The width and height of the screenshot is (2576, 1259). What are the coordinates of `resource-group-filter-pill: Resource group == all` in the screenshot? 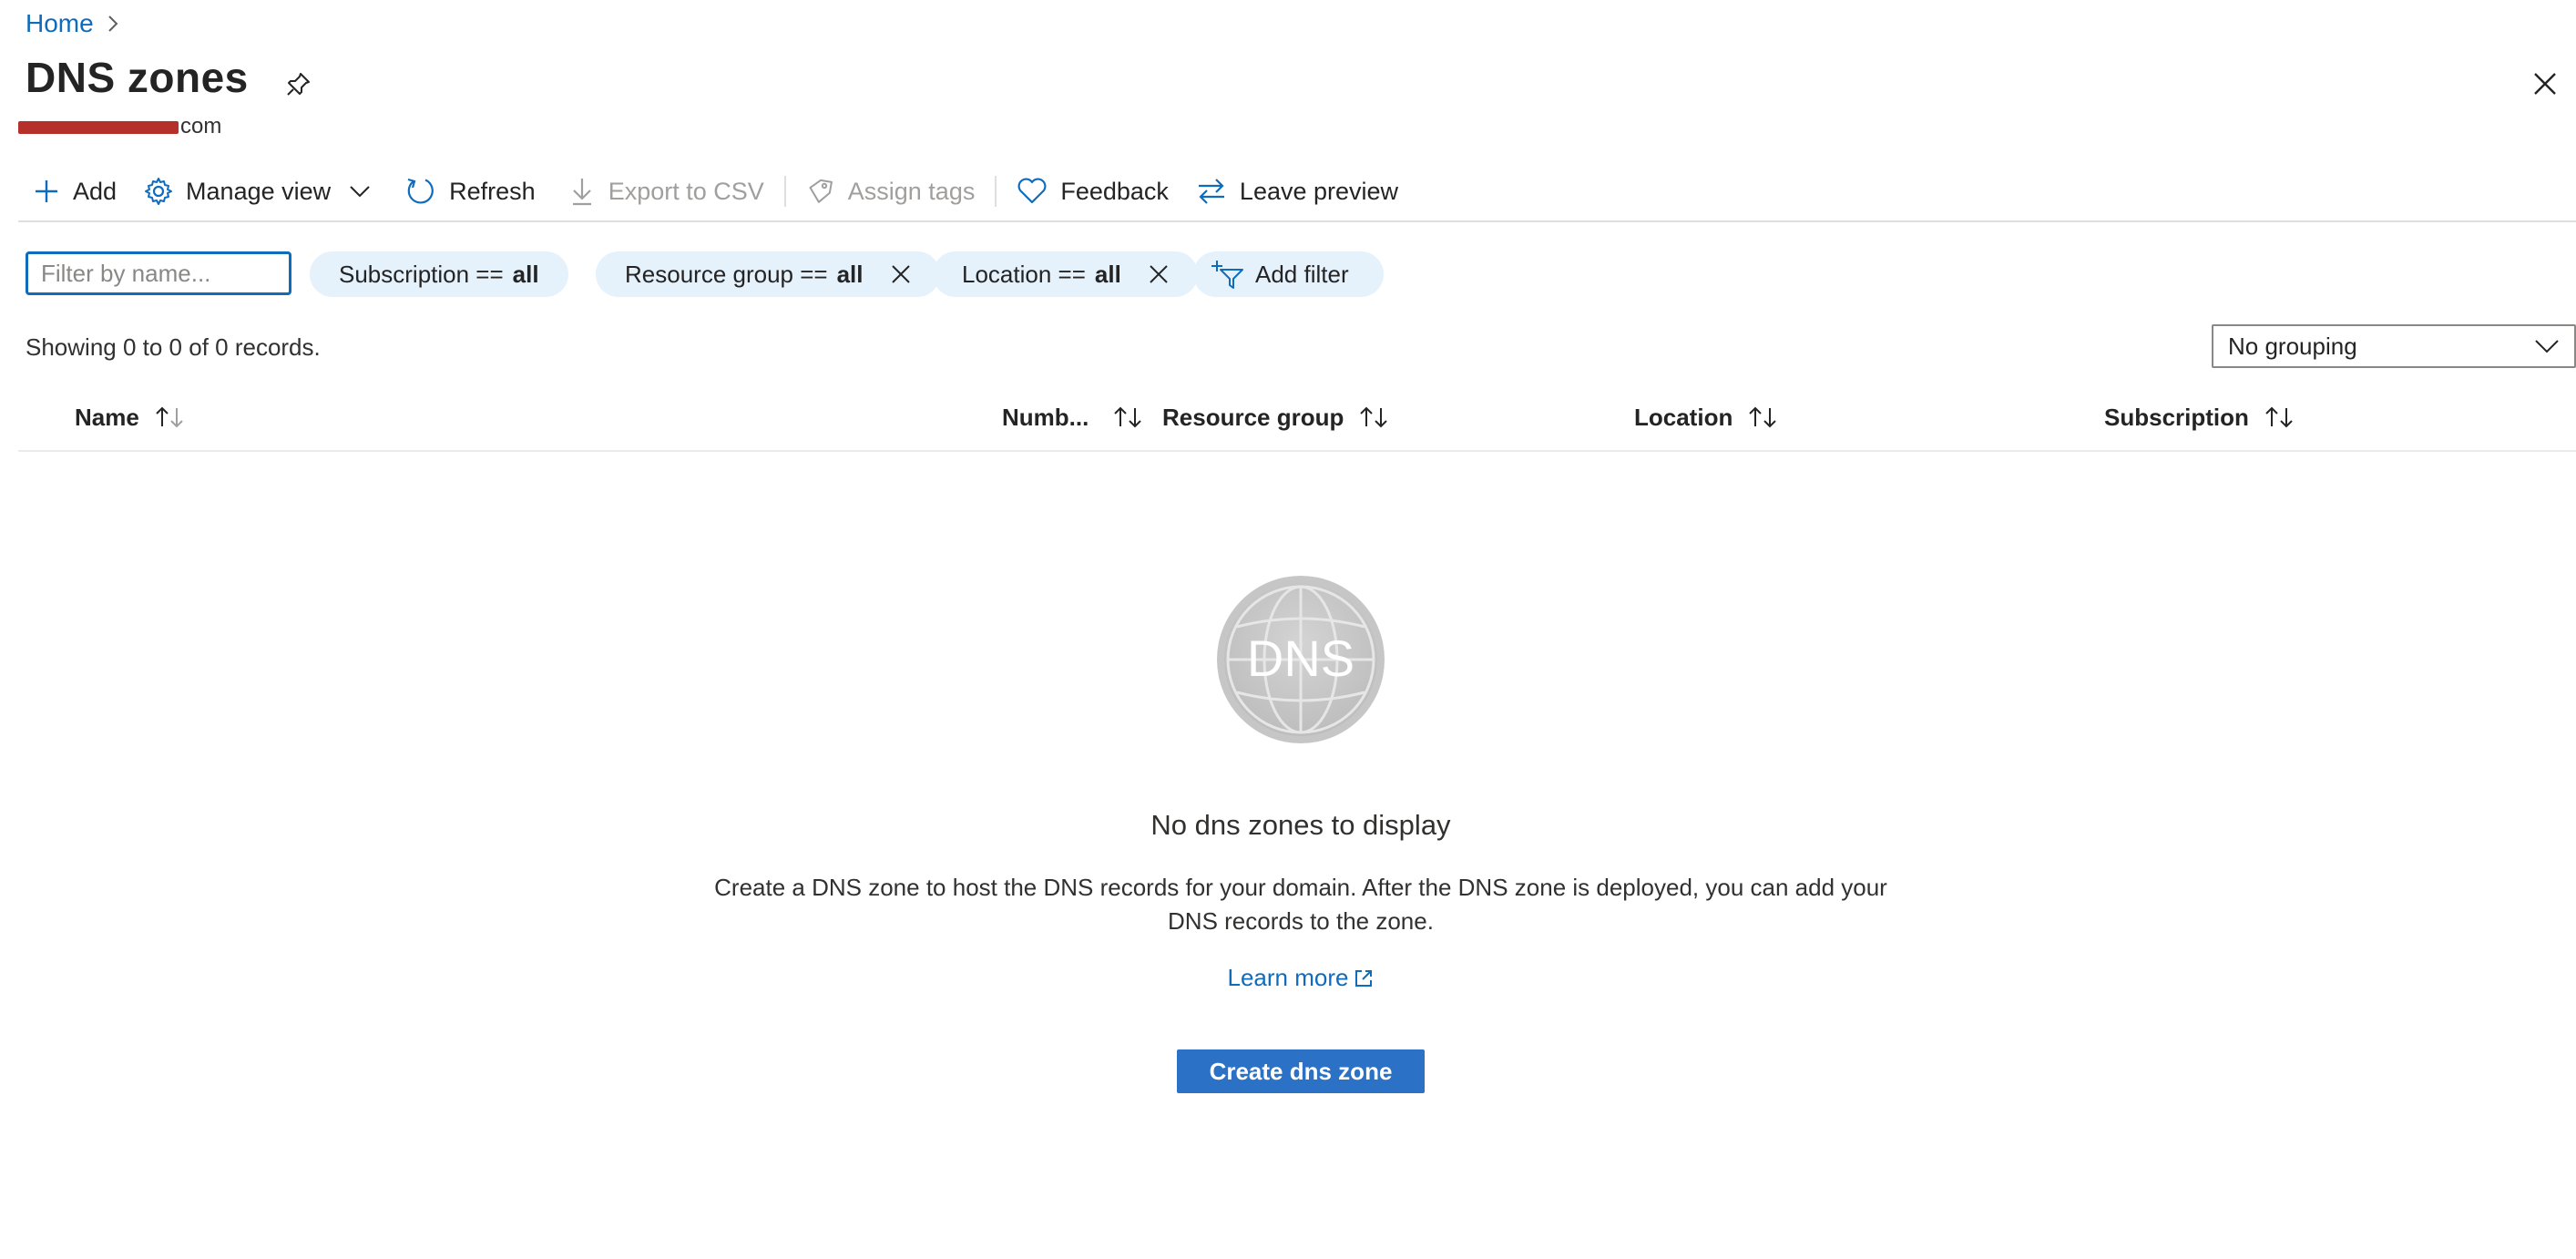 It's located at (768, 274).